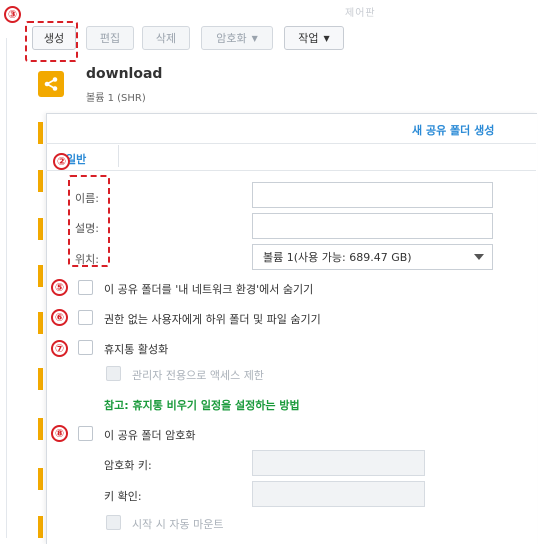 This screenshot has width=542, height=544. I want to click on location-select: 볼륨 1(사용 가능: 689.47 GB), so click(372, 257).